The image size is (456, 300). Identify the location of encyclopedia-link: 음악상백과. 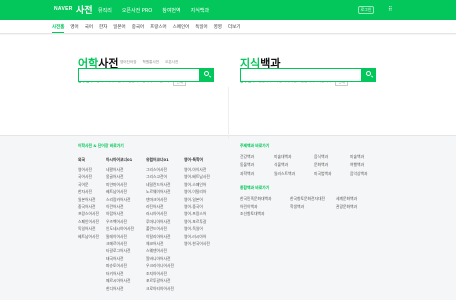
(365, 173).